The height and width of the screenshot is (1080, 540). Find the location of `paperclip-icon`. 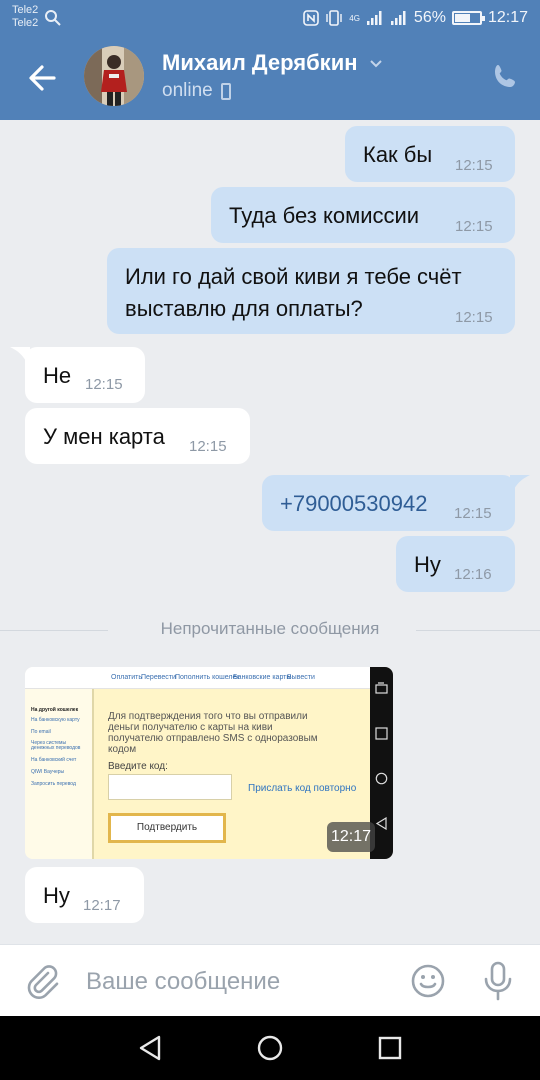

paperclip-icon is located at coordinates (42, 981).